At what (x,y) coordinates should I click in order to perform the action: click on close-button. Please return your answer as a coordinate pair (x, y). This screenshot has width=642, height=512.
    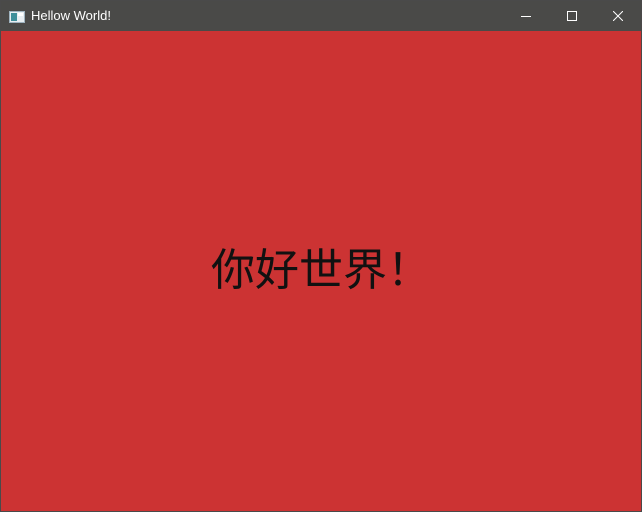
    Looking at the image, I should click on (618, 16).